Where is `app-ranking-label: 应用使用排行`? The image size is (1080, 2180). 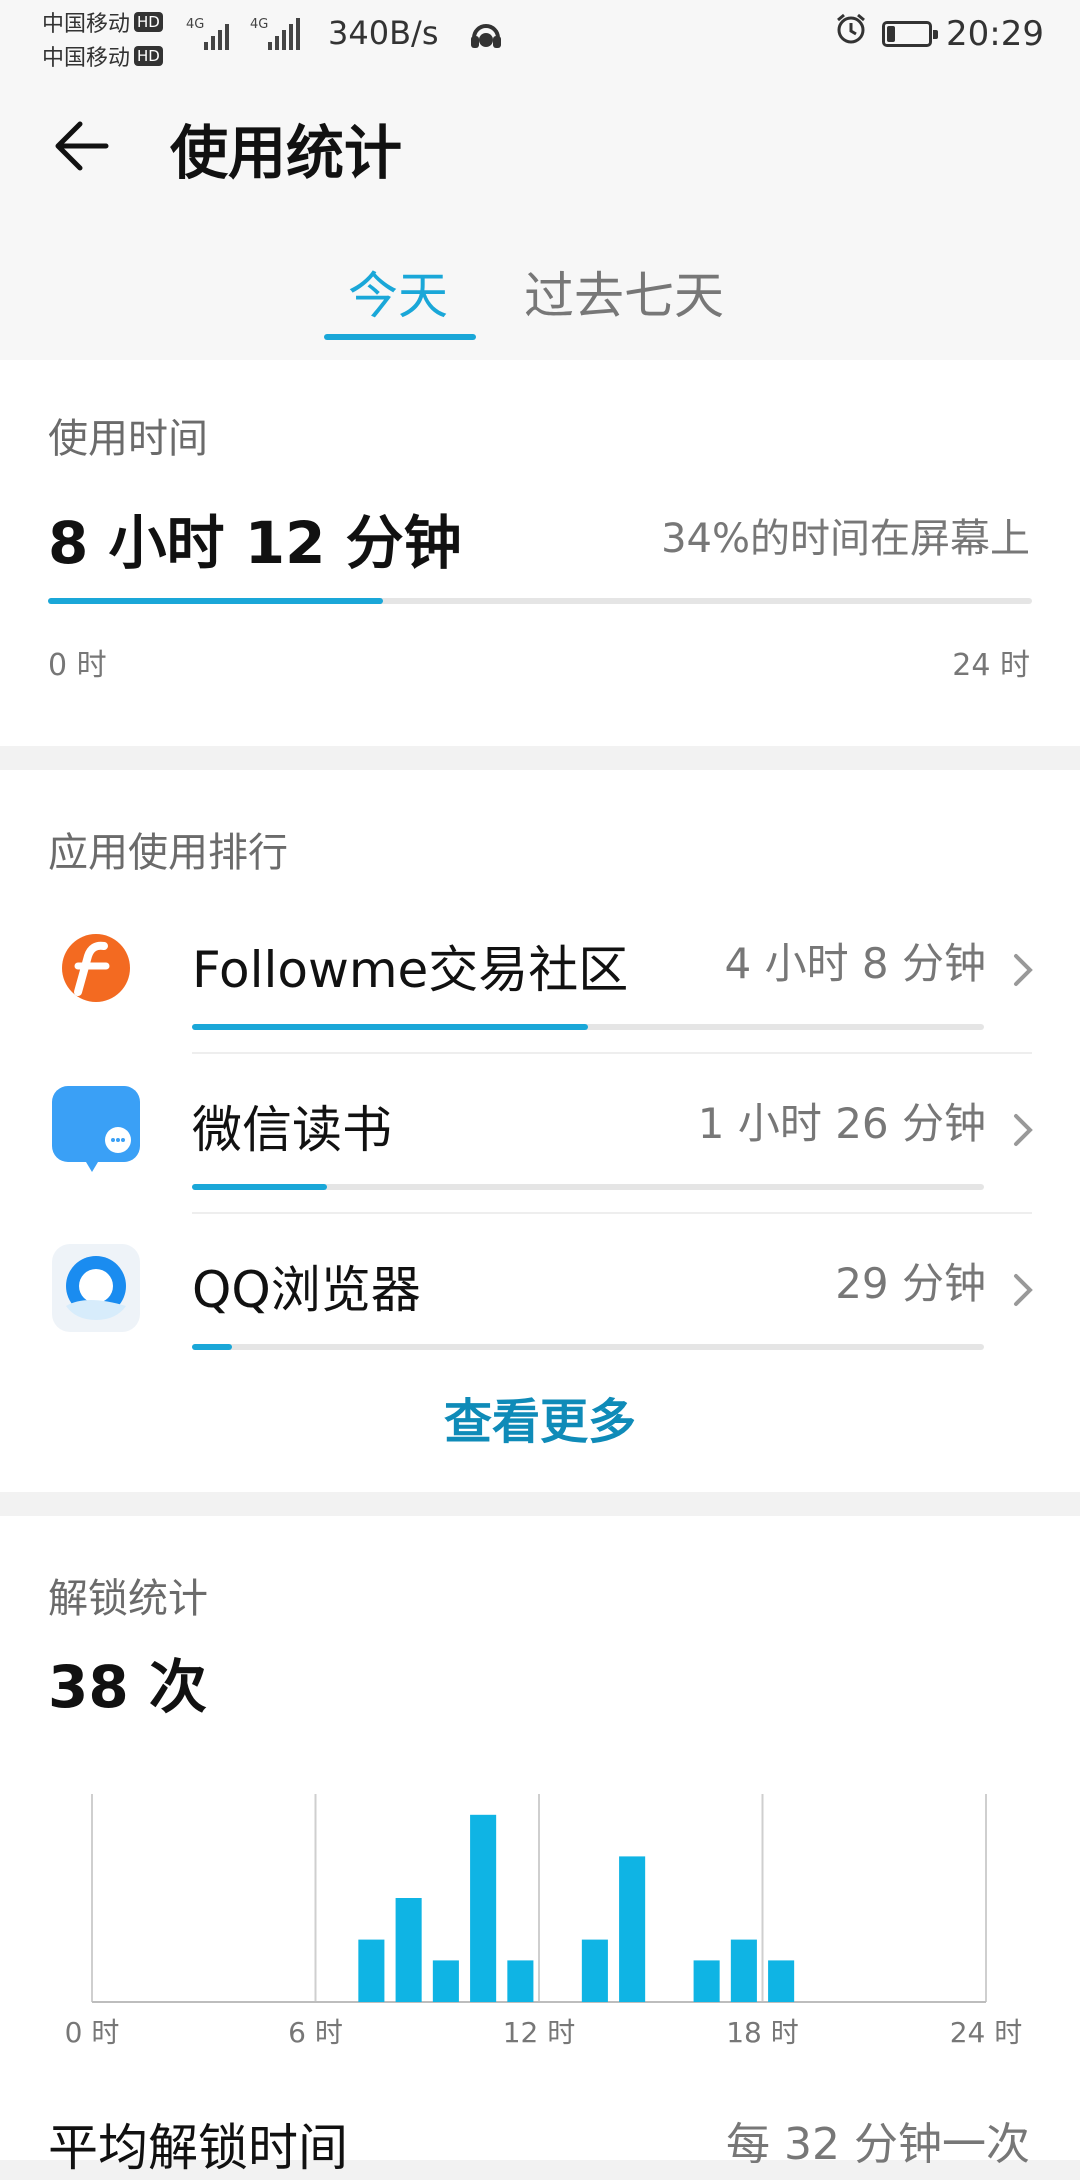
app-ranking-label: 应用使用排行 is located at coordinates (168, 853).